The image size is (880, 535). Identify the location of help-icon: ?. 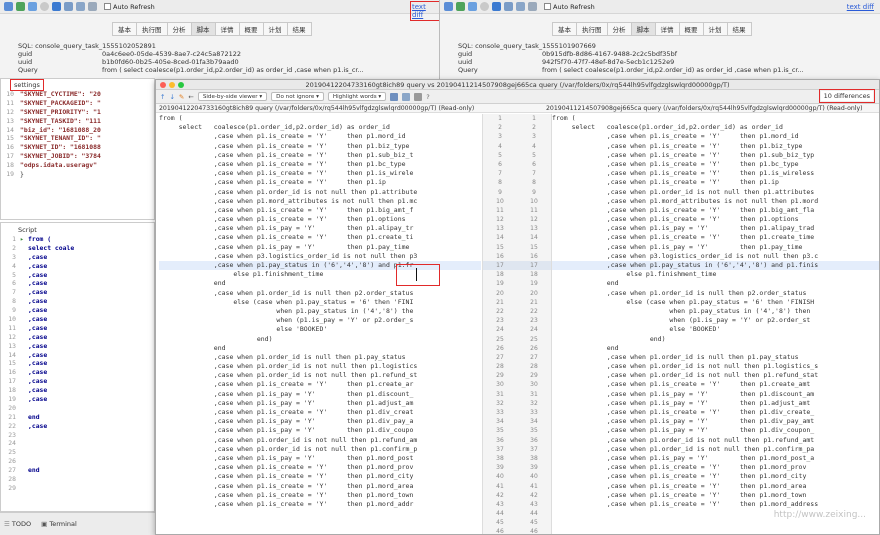
(427, 97).